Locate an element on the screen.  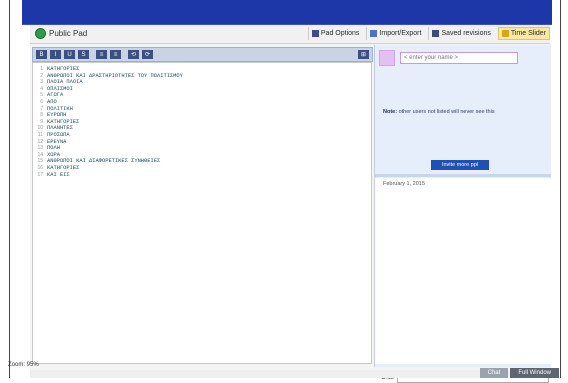
saved-revisions-icon is located at coordinates (436, 33).